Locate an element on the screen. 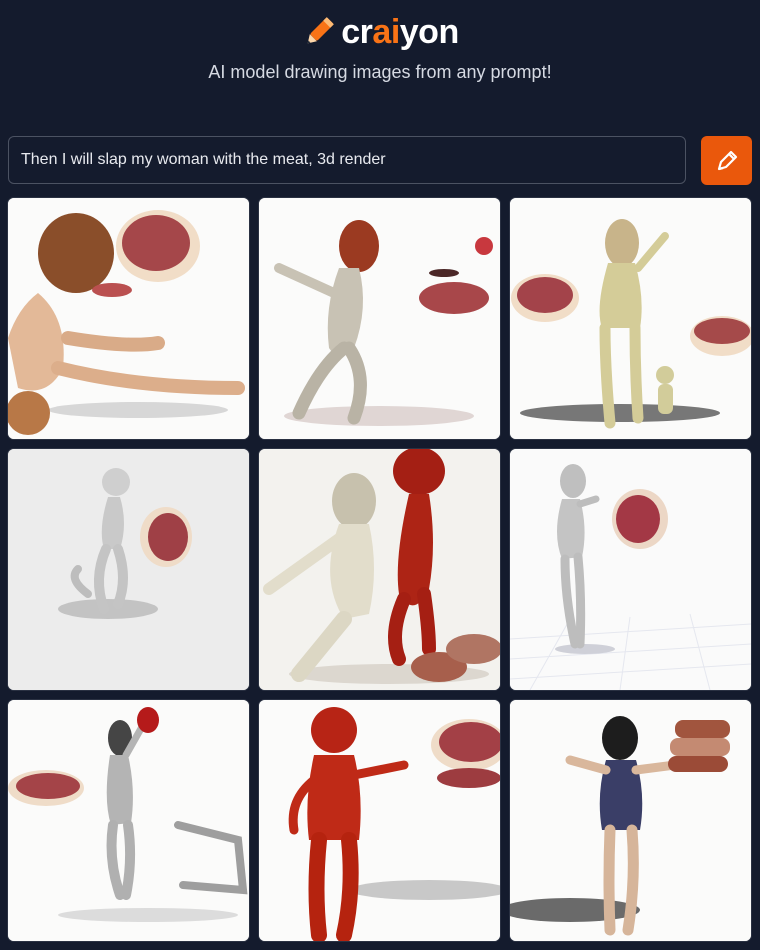 The width and height of the screenshot is (760, 950). prompt-input is located at coordinates (347, 160).